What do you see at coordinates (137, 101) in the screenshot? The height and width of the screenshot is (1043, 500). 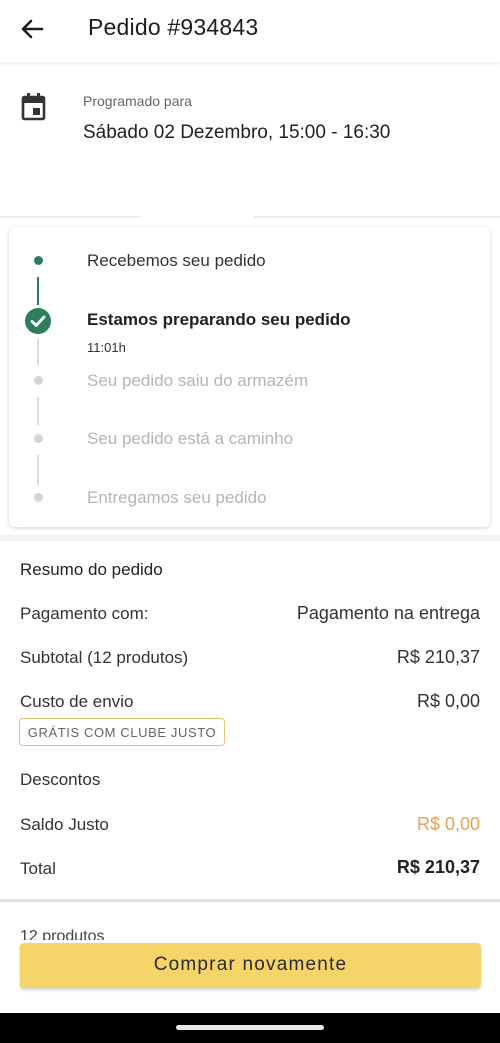 I see `schedule-label: Programado para` at bounding box center [137, 101].